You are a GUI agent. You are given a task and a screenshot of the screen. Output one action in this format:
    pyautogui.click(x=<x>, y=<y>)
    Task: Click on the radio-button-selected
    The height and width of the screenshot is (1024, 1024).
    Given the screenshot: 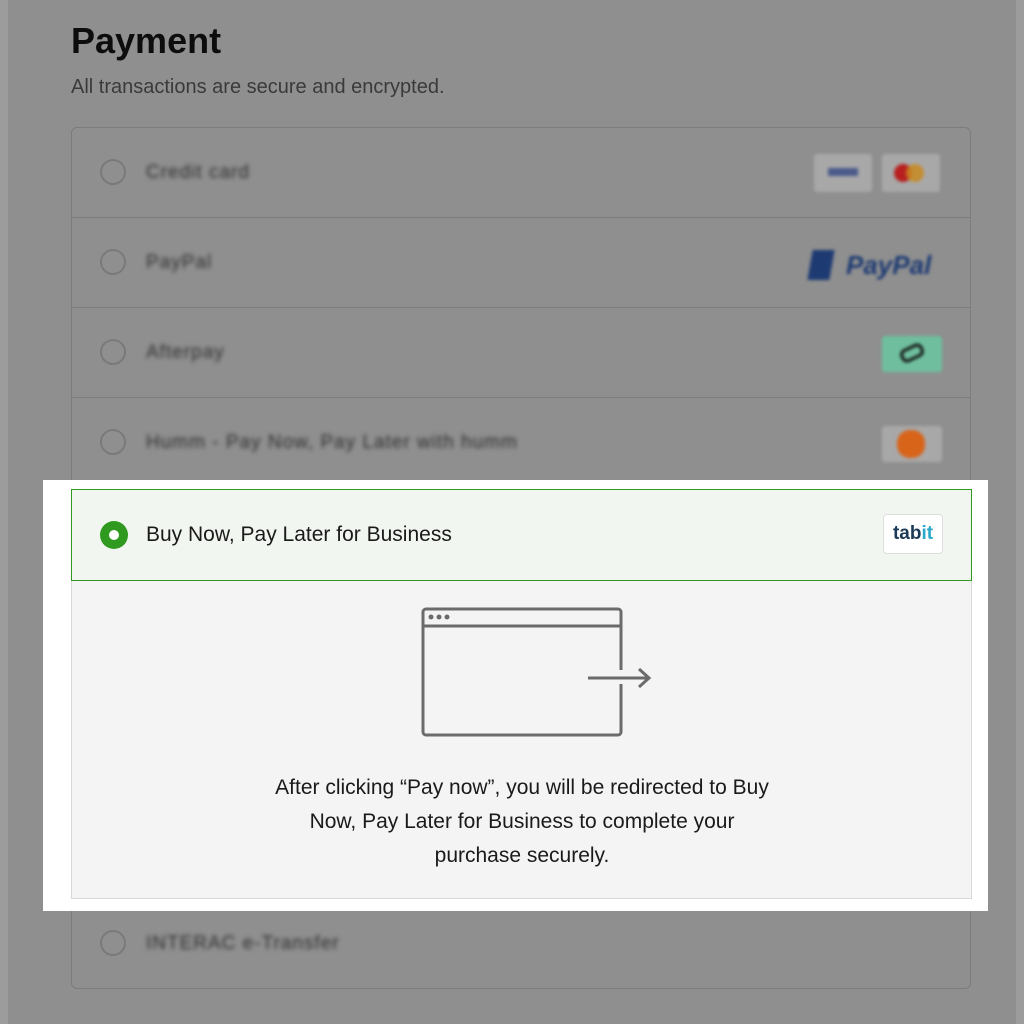 What is the action you would take?
    pyautogui.click(x=114, y=535)
    